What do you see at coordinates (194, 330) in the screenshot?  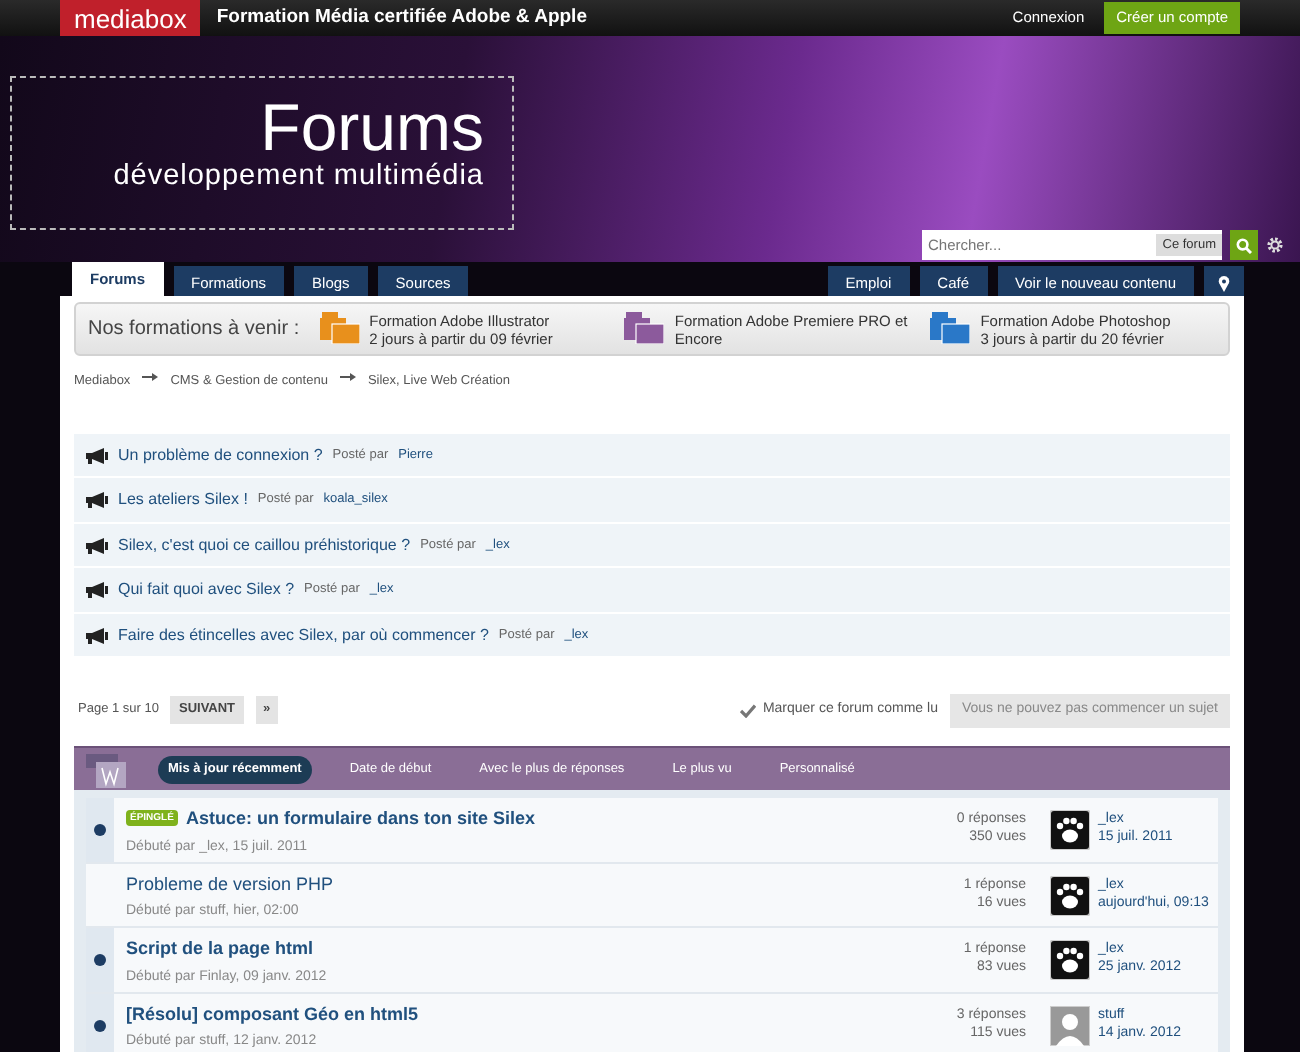 I see `formations-label: Nos formations à venir :` at bounding box center [194, 330].